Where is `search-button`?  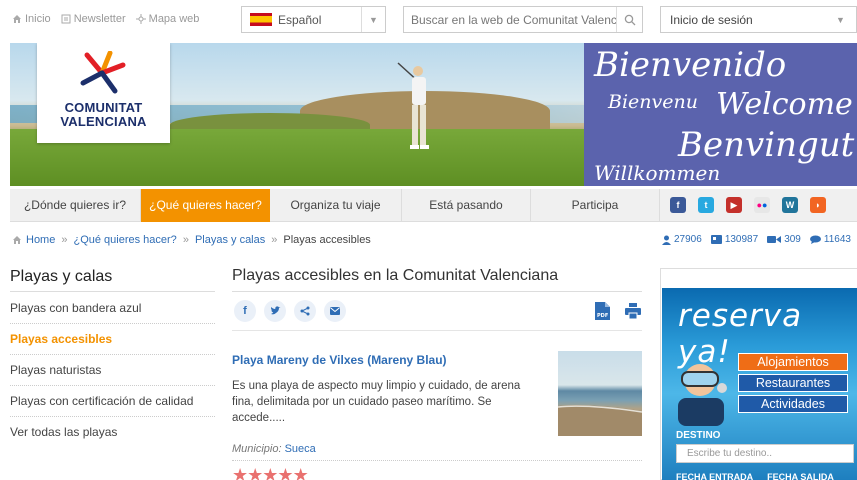
search-button is located at coordinates (629, 19).